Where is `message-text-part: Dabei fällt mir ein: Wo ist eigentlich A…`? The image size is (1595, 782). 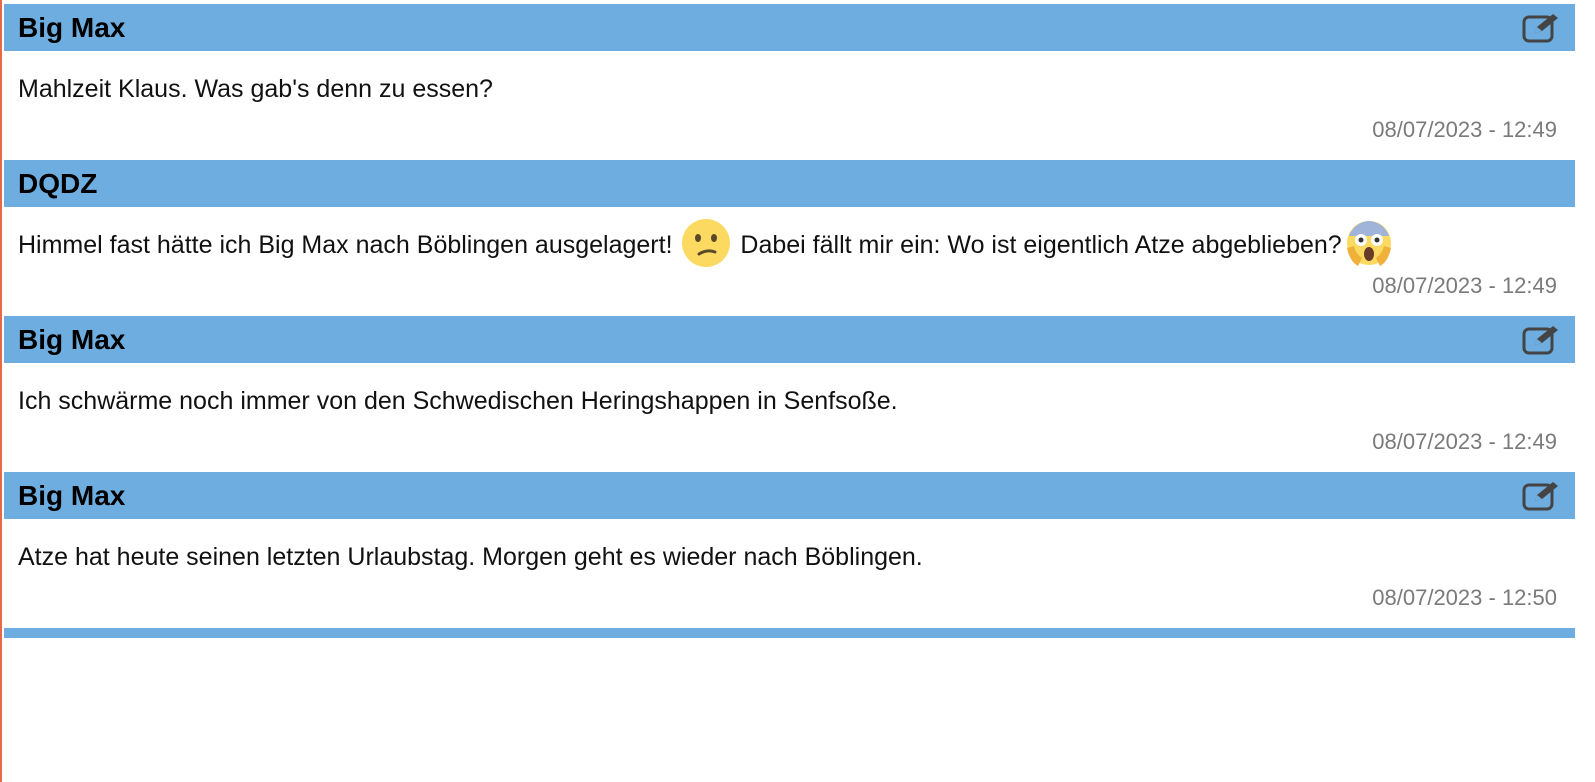
message-text-part: Dabei fällt mir ein: Wo ist eigentlich A… is located at coordinates (1037, 245).